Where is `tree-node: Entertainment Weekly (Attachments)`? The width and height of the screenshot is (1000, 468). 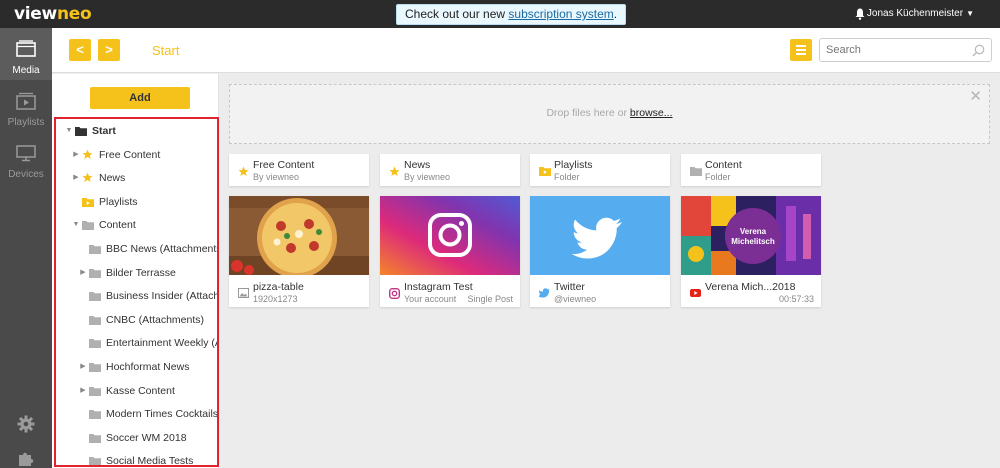
tree-node: Entertainment Weekly (Attachments) is located at coordinates (147, 343).